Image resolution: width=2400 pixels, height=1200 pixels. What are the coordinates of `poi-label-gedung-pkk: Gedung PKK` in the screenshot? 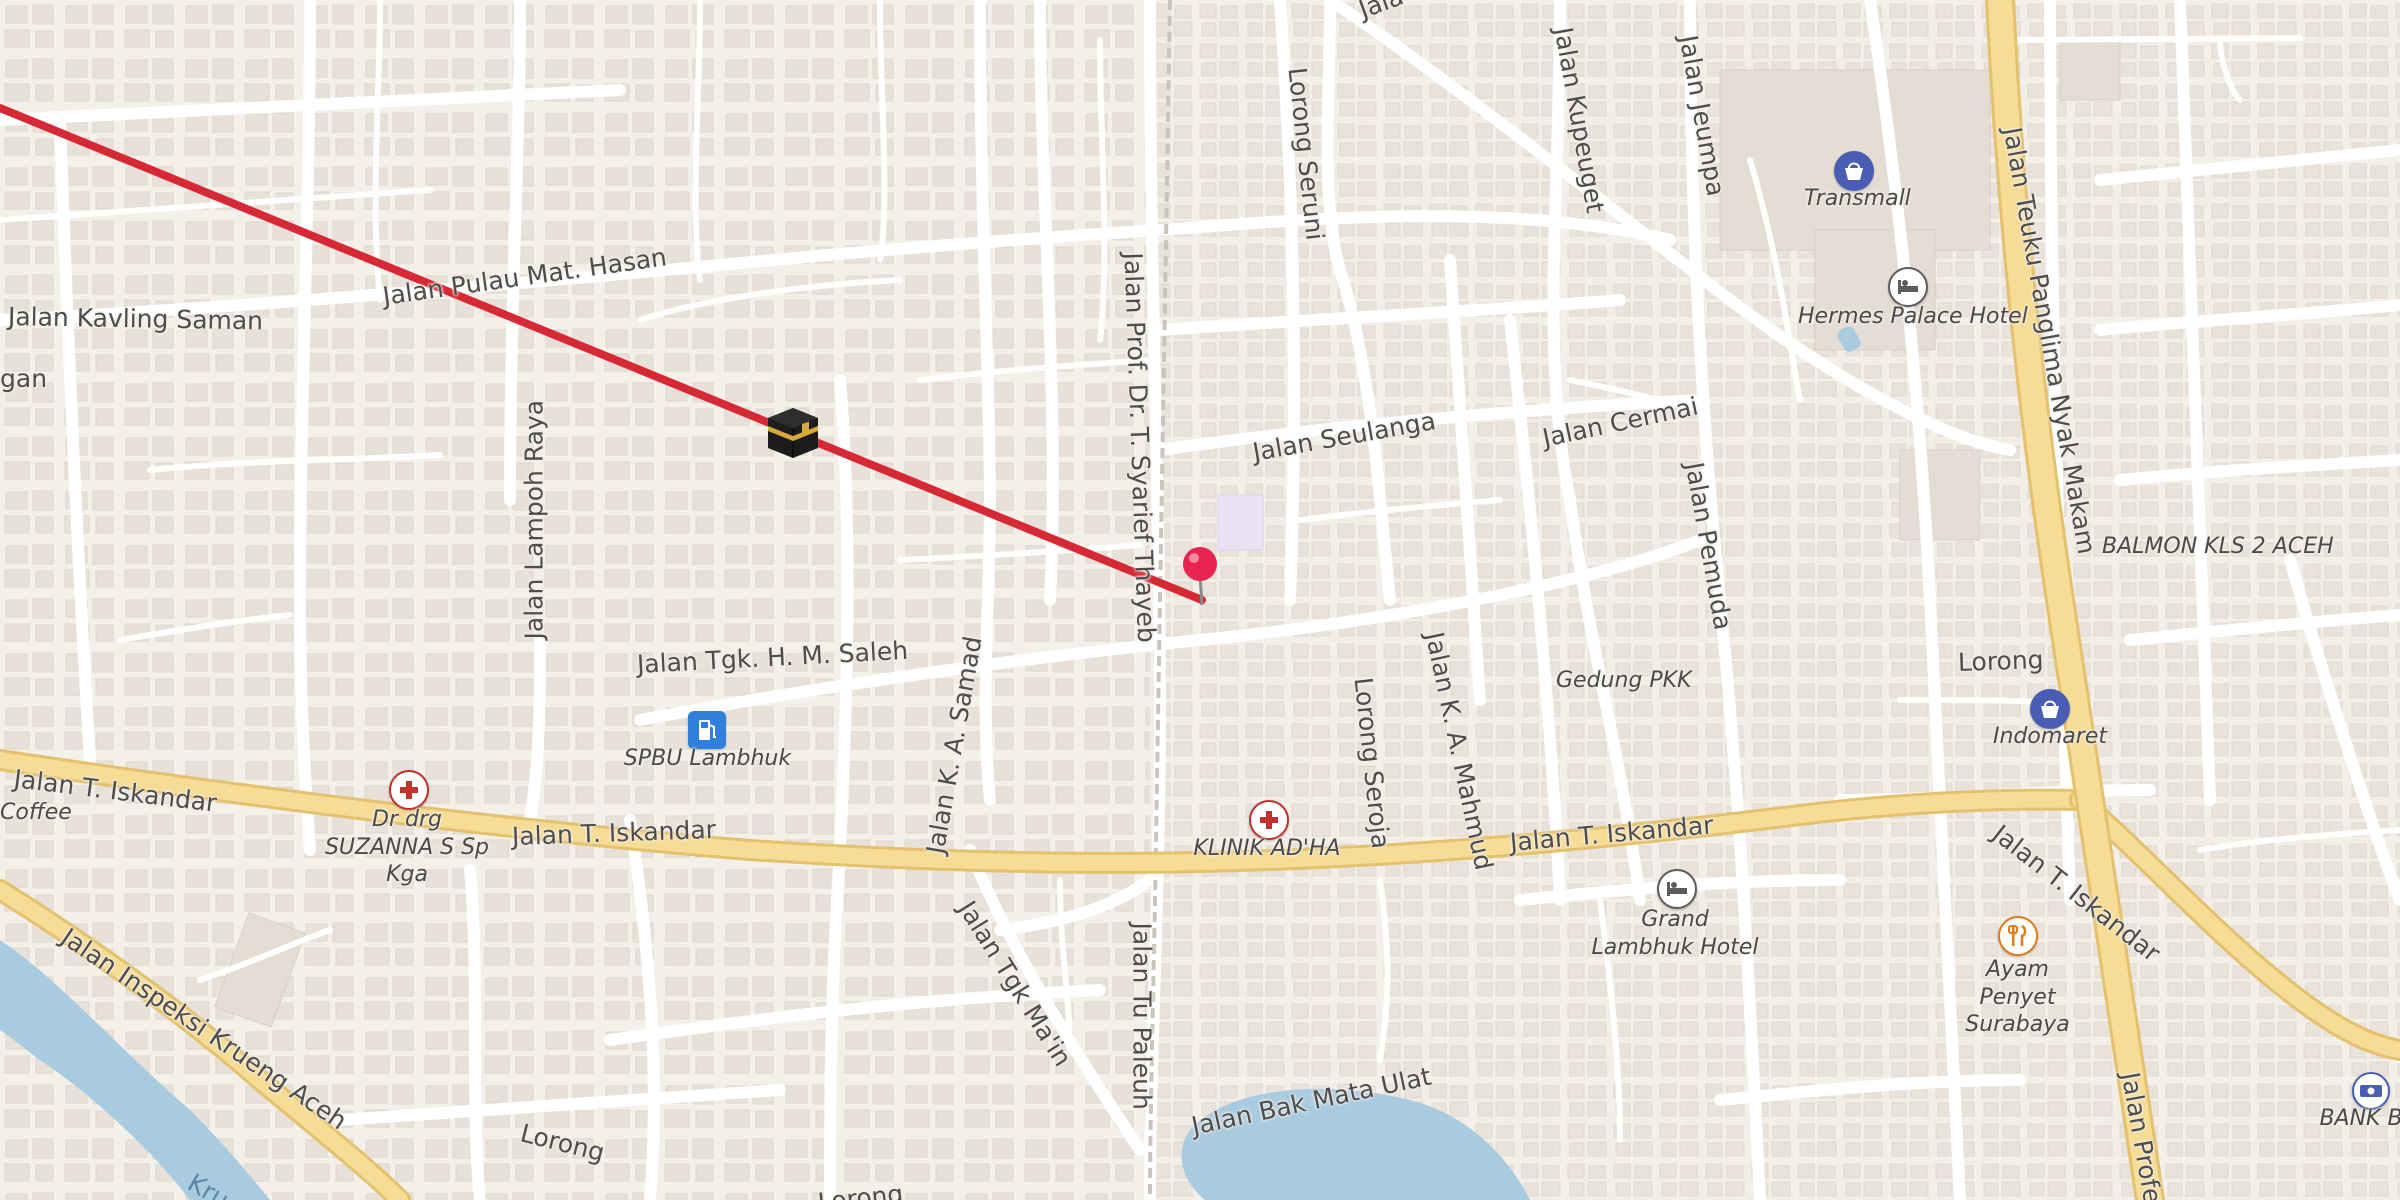 It's located at (1624, 681).